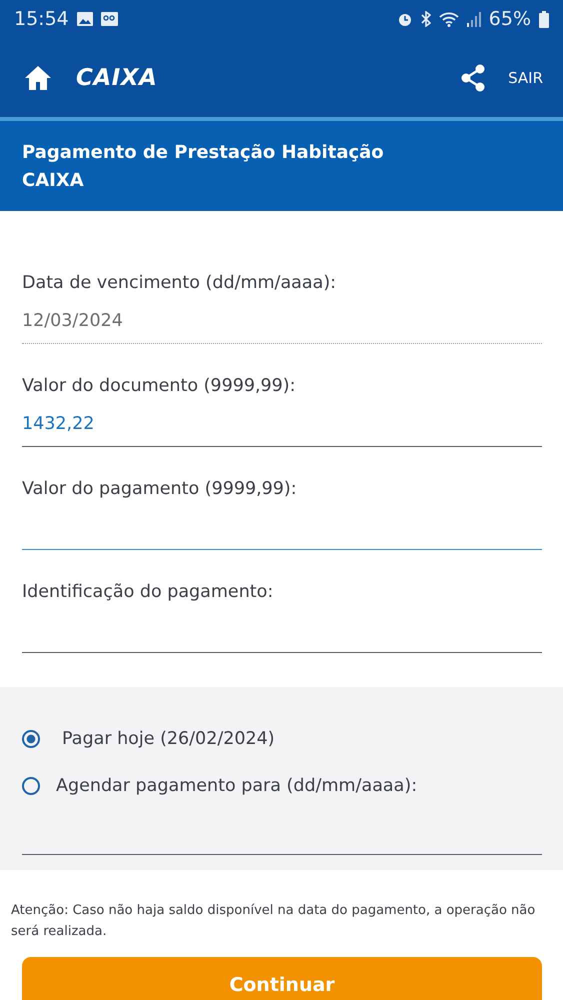 This screenshot has width=563, height=1000. I want to click on signal-icon, so click(473, 19).